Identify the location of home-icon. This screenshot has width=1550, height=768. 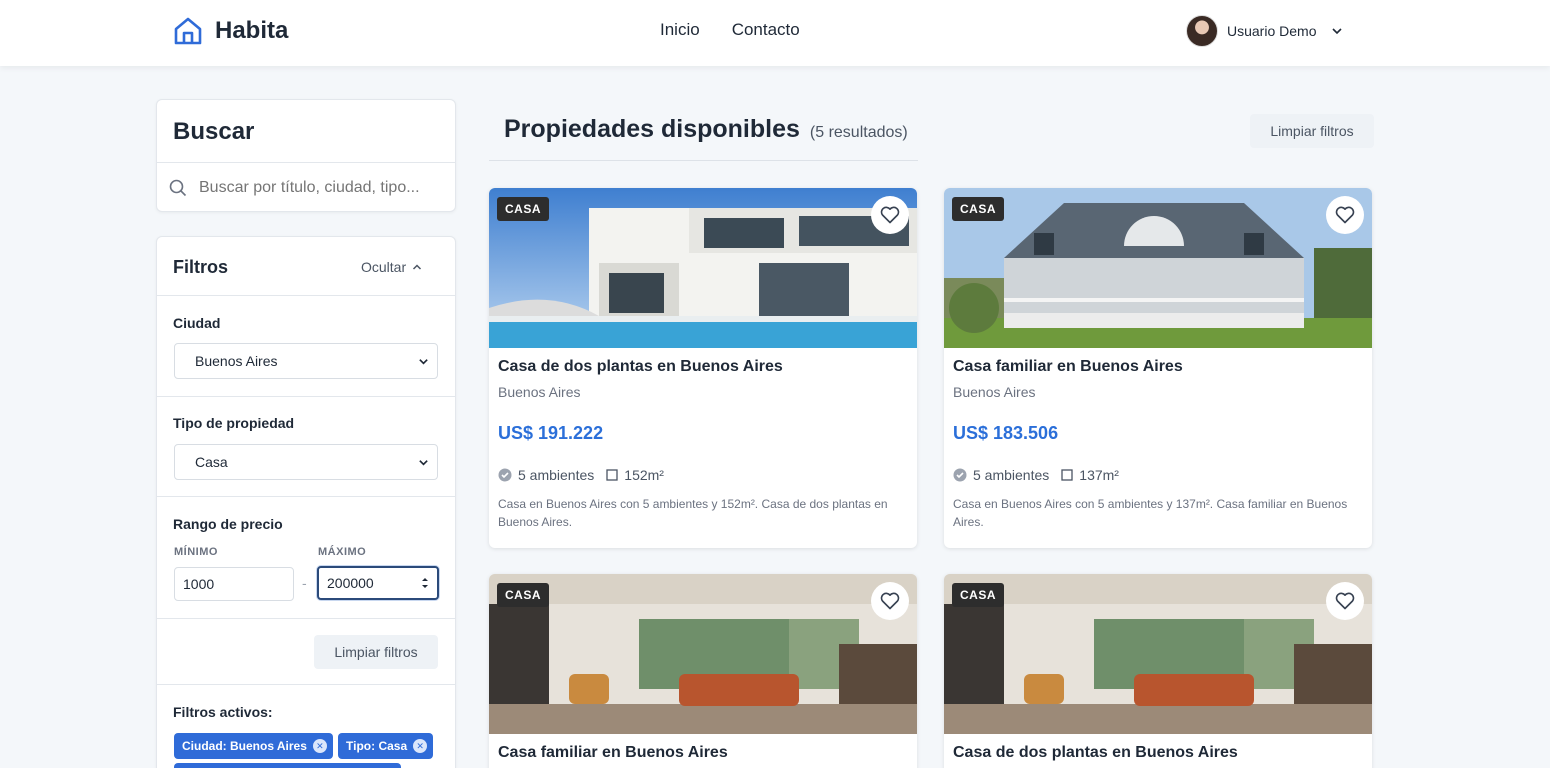
(188, 31).